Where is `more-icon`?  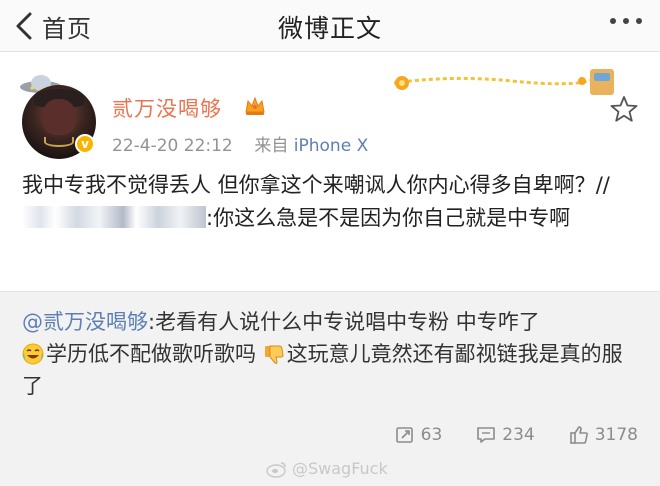 more-icon is located at coordinates (626, 21).